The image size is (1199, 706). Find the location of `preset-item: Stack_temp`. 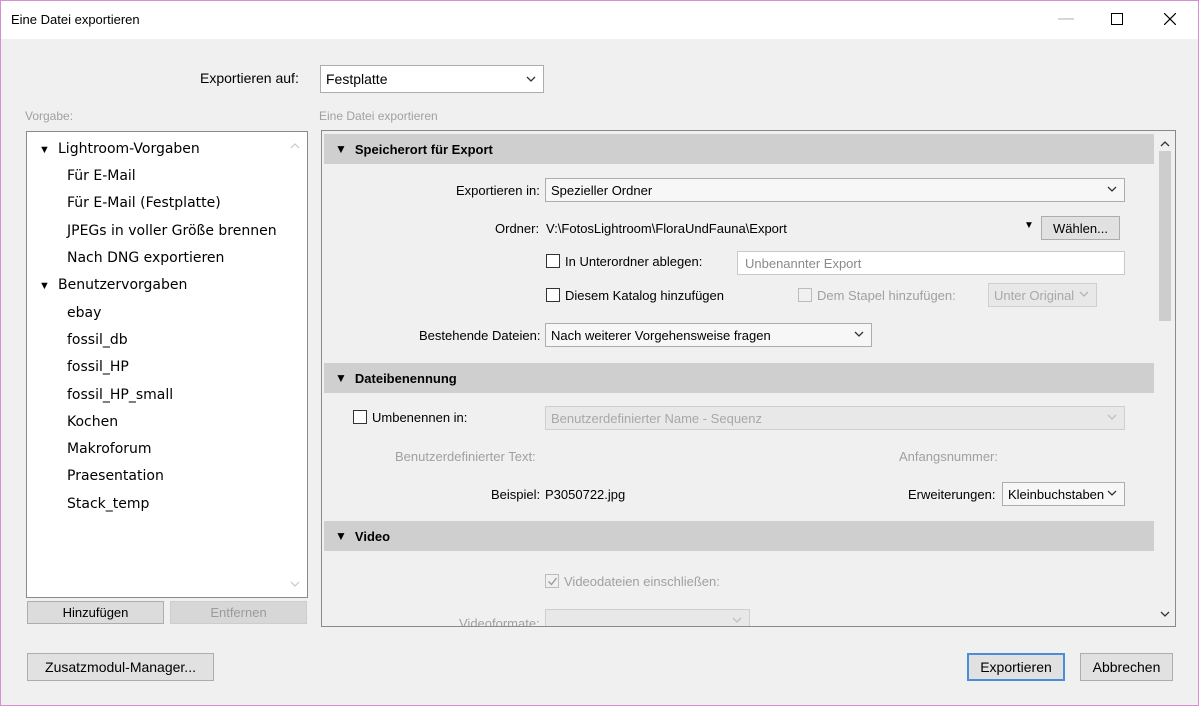

preset-item: Stack_temp is located at coordinates (108, 504).